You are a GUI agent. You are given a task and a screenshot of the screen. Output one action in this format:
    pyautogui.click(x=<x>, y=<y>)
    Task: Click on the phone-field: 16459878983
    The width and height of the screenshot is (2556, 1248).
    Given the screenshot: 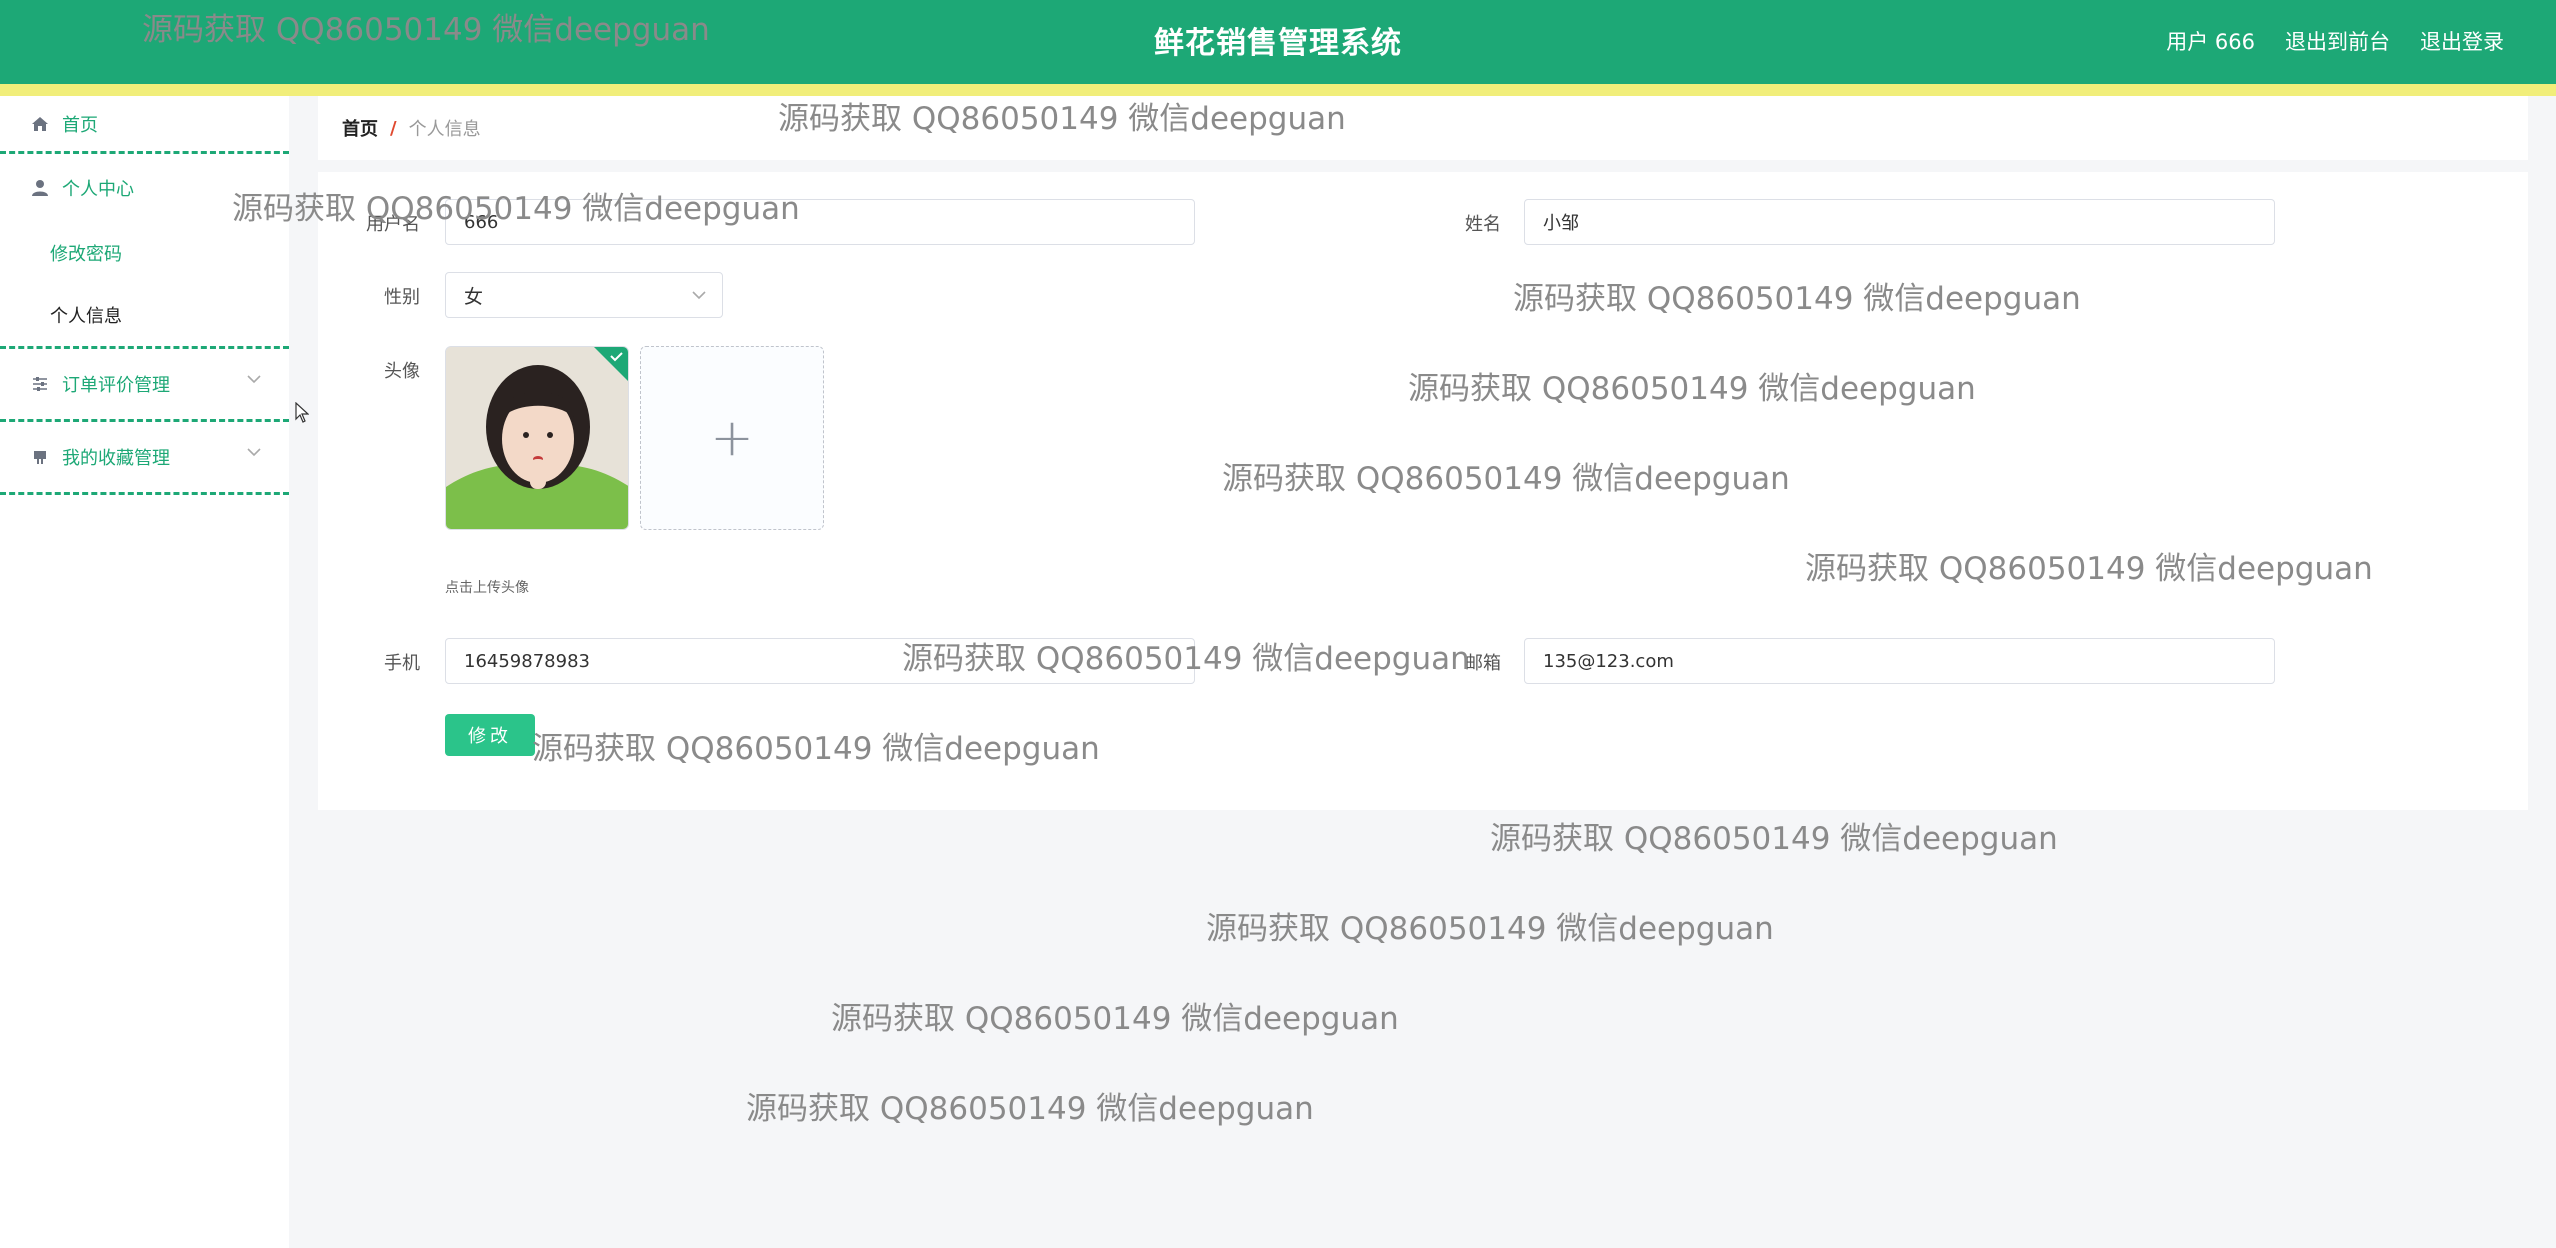 What is the action you would take?
    pyautogui.click(x=820, y=661)
    